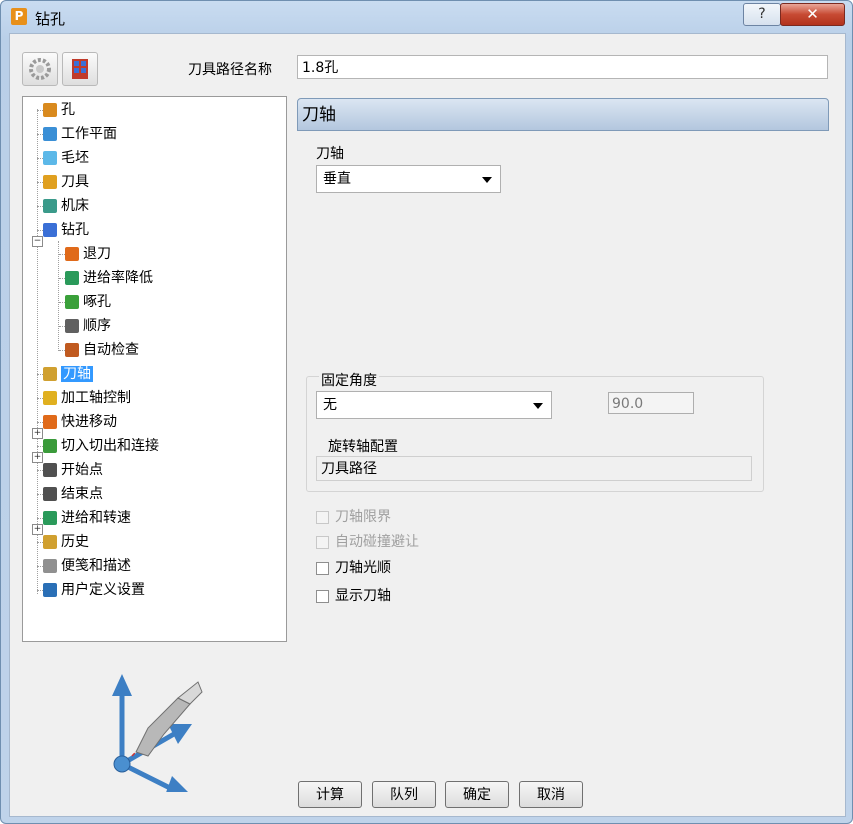 The width and height of the screenshot is (853, 824). What do you see at coordinates (37, 433) in the screenshot?
I see `expander-rapid-move: +` at bounding box center [37, 433].